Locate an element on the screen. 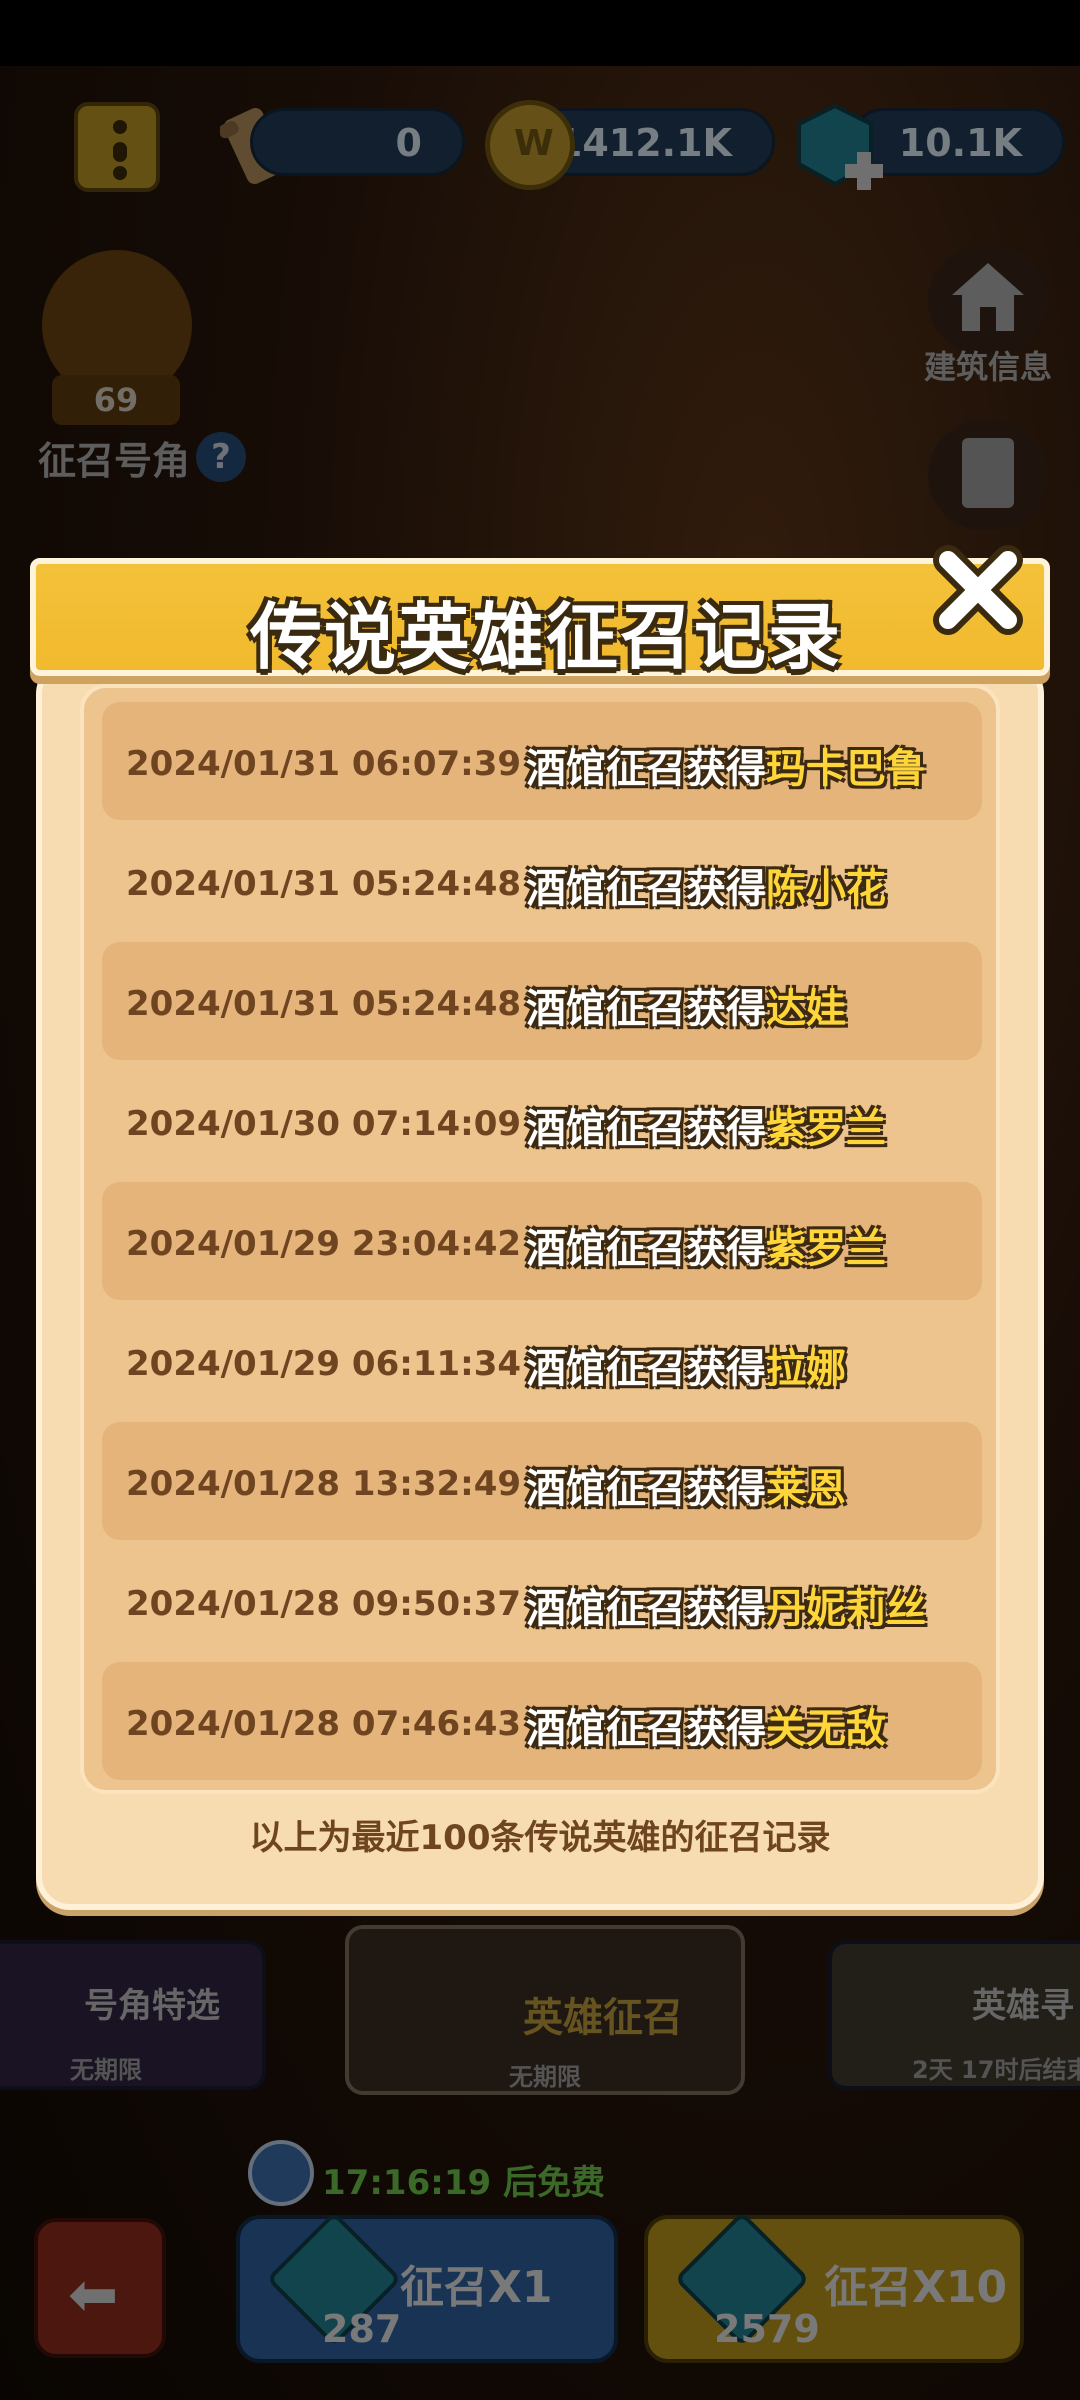 Image resolution: width=1080 pixels, height=2400 pixels. record-text: 酒馆征召获得关无敌 is located at coordinates (706, 1725).